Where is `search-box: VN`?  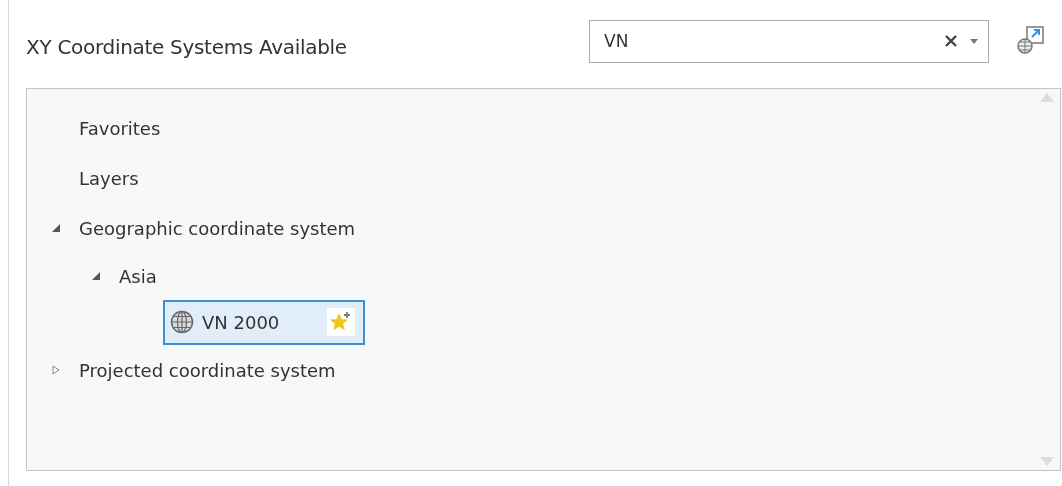 search-box: VN is located at coordinates (789, 41).